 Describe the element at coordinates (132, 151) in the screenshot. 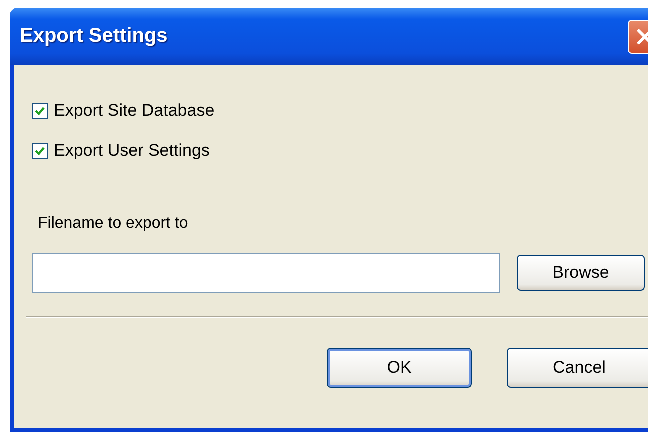

I see `checkbox-label: Export User Settings` at that location.